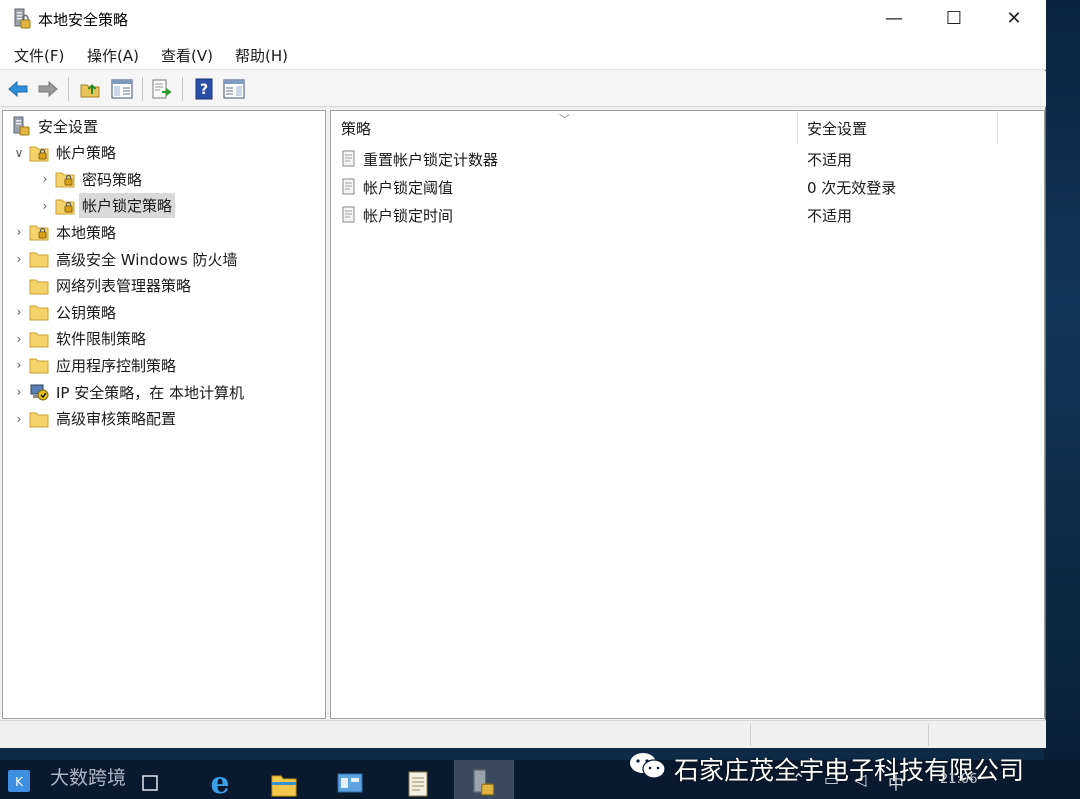 This screenshot has width=1080, height=799. What do you see at coordinates (798, 779) in the screenshot?
I see `show-hidden-icons-chevron-icon: ⌃` at bounding box center [798, 779].